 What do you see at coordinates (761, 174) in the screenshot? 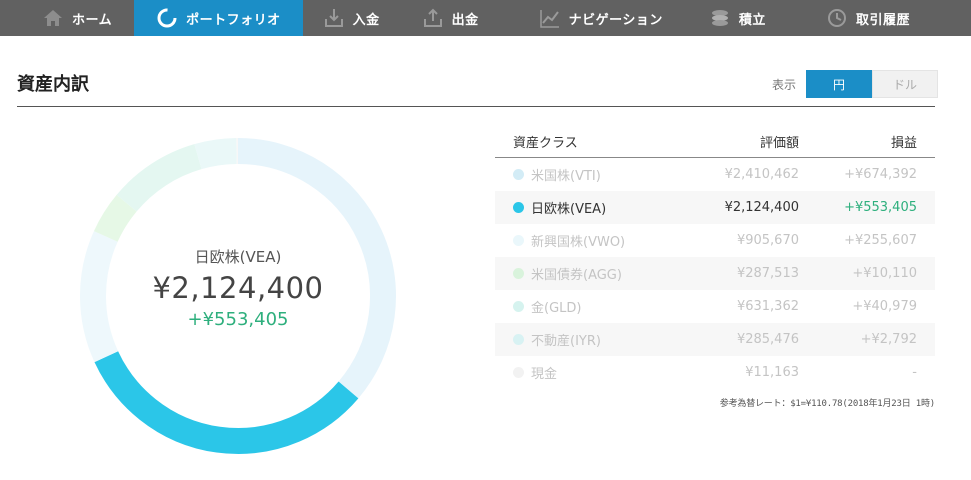
I see `row-valuation: ¥2,410,462` at bounding box center [761, 174].